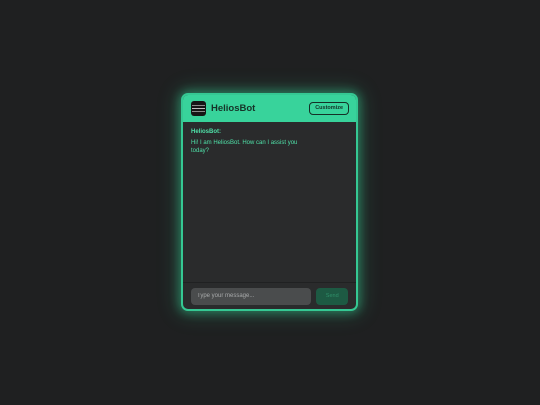 The width and height of the screenshot is (540, 405). Describe the element at coordinates (198, 108) in the screenshot. I see `robot-avatar-icon` at that location.